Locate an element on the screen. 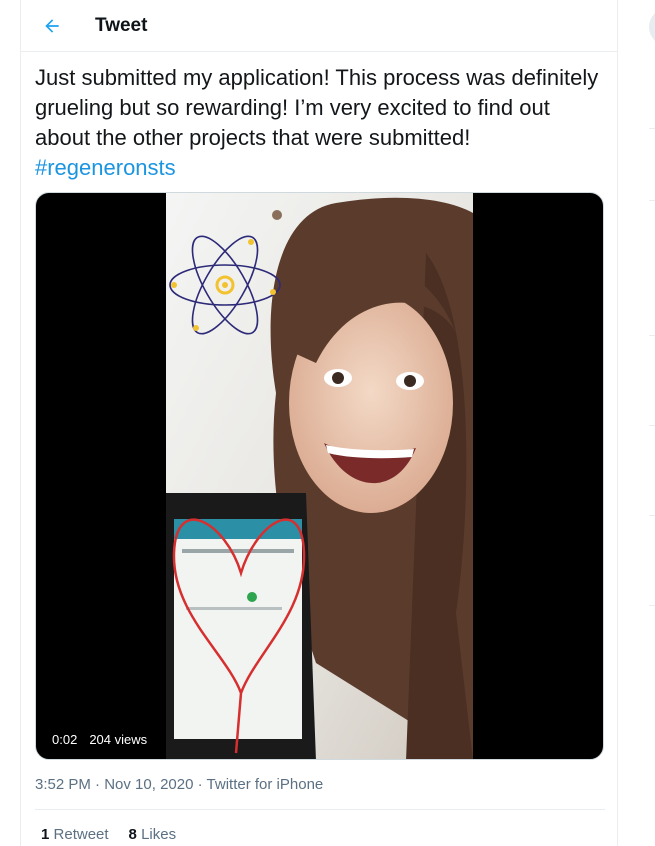 The width and height of the screenshot is (655, 846). right-sidebar is located at coordinates (637, 423).